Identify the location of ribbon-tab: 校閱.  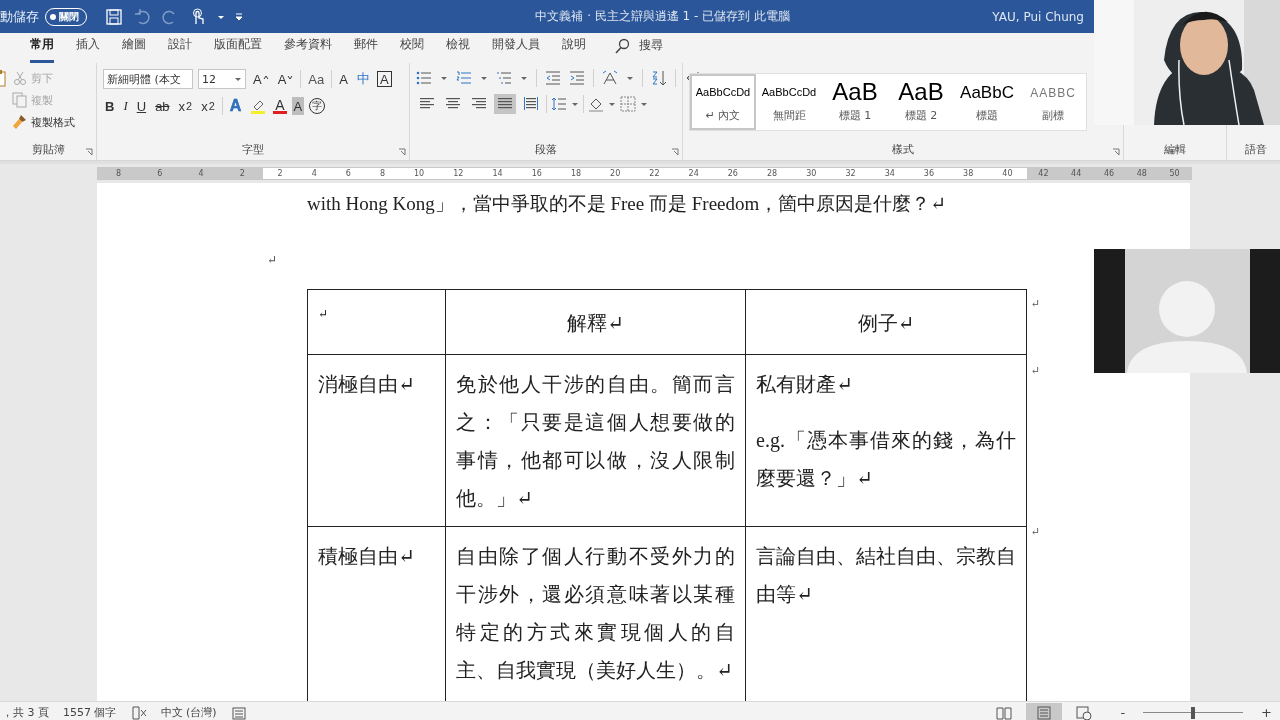
(412, 49).